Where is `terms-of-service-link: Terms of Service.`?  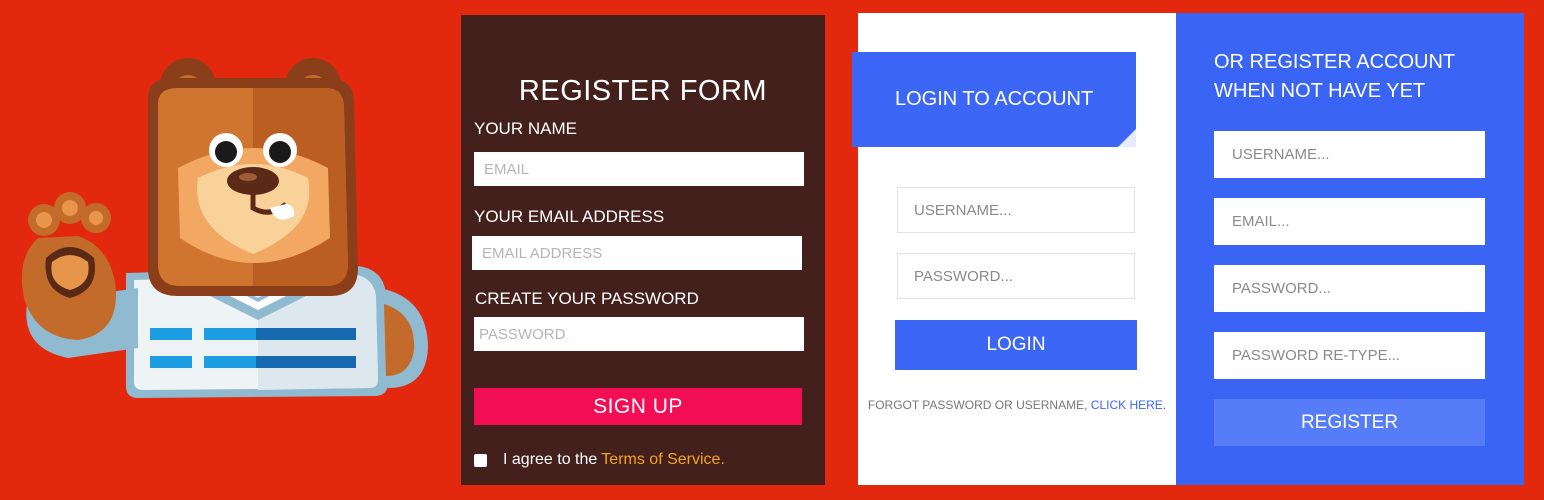
terms-of-service-link: Terms of Service. is located at coordinates (663, 460).